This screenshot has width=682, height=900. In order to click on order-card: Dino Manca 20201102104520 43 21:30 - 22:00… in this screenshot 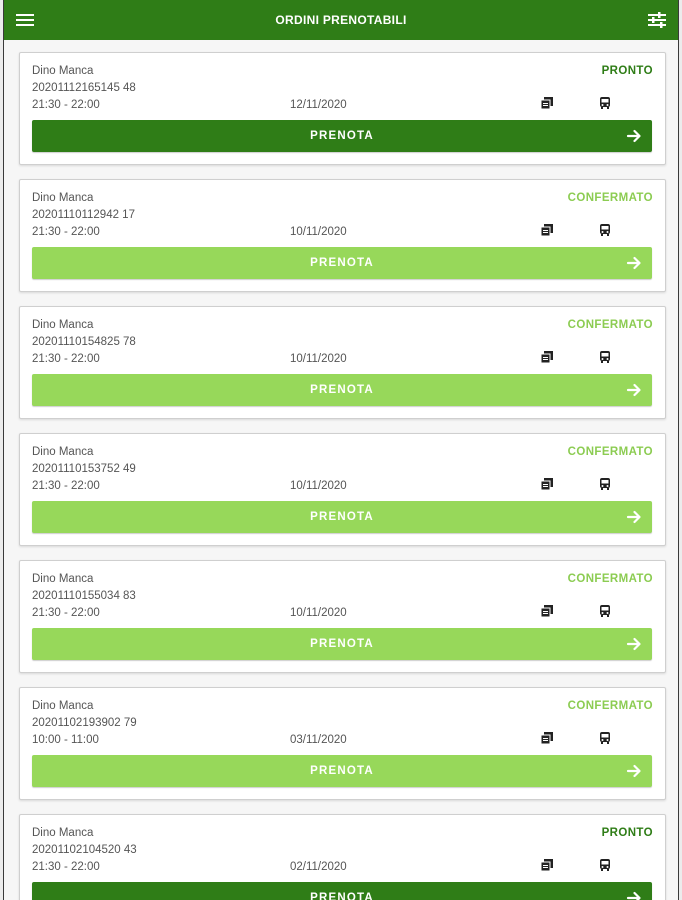, I will do `click(342, 857)`.